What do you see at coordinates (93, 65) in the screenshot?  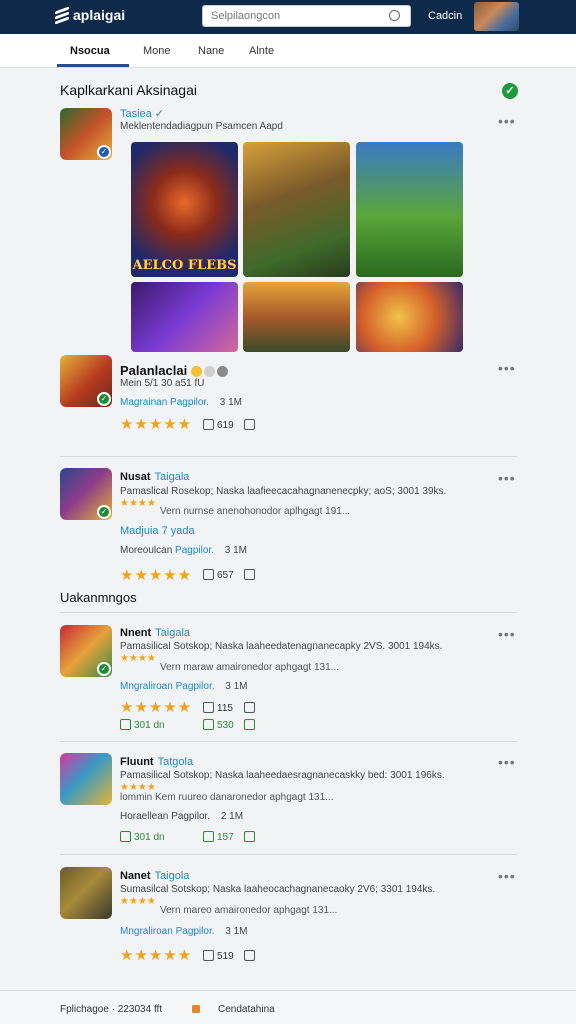 I see `active-tab-indicator` at bounding box center [93, 65].